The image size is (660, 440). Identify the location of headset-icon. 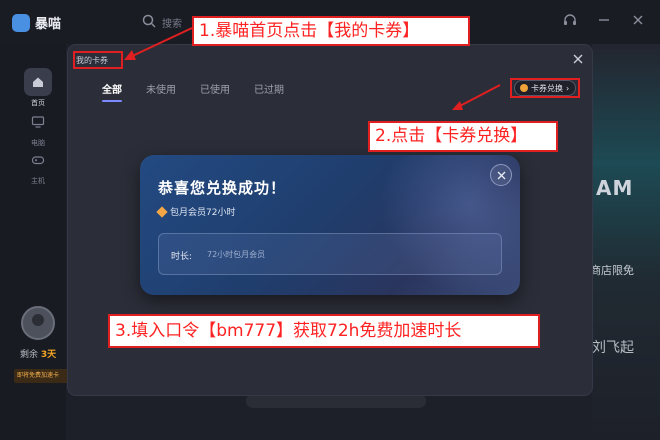
(570, 20).